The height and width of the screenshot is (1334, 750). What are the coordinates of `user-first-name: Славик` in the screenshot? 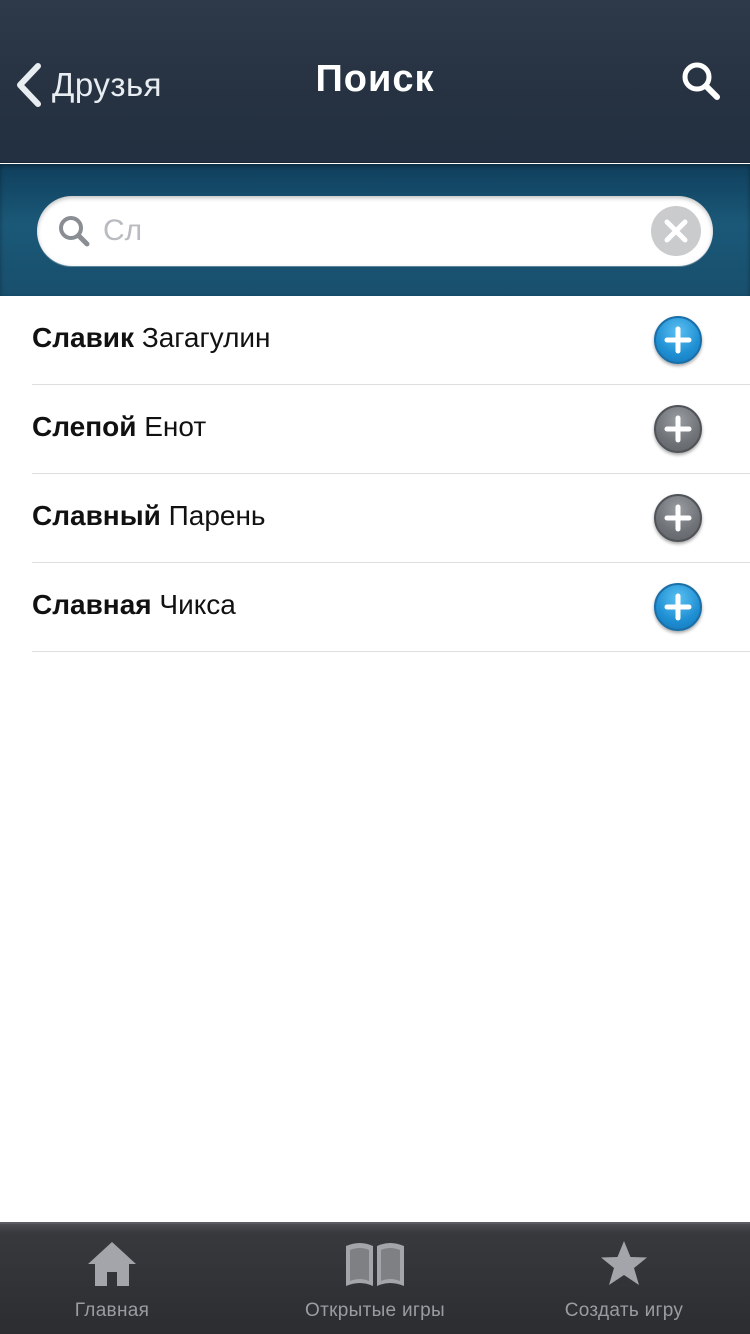 It's located at (83, 337).